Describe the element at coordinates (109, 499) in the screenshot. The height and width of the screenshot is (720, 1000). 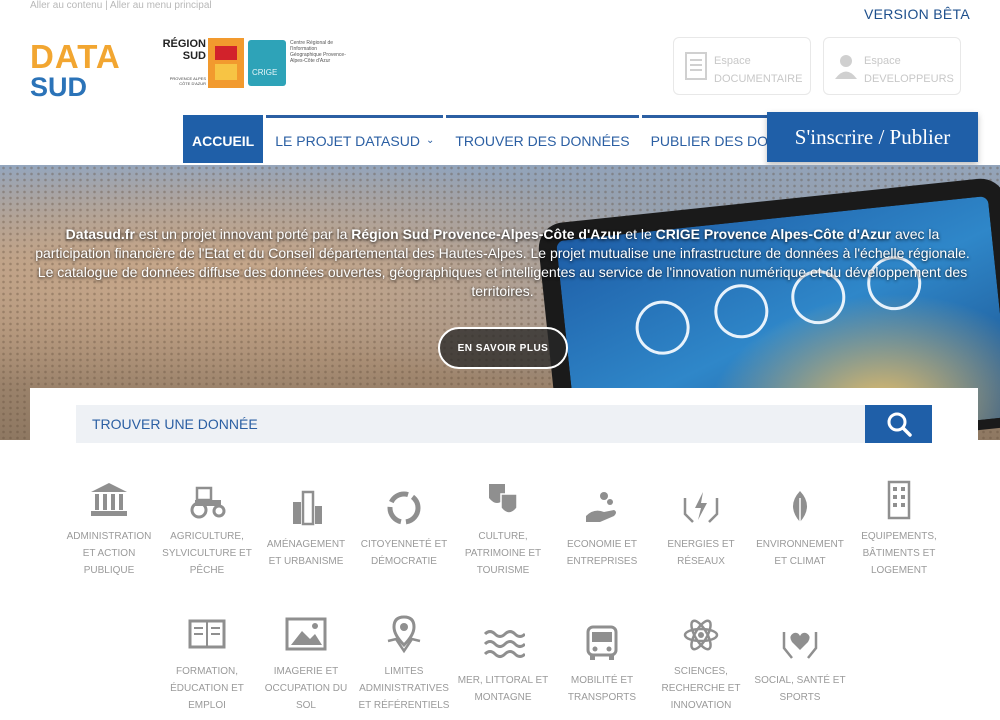
I see `bank-icon` at that location.